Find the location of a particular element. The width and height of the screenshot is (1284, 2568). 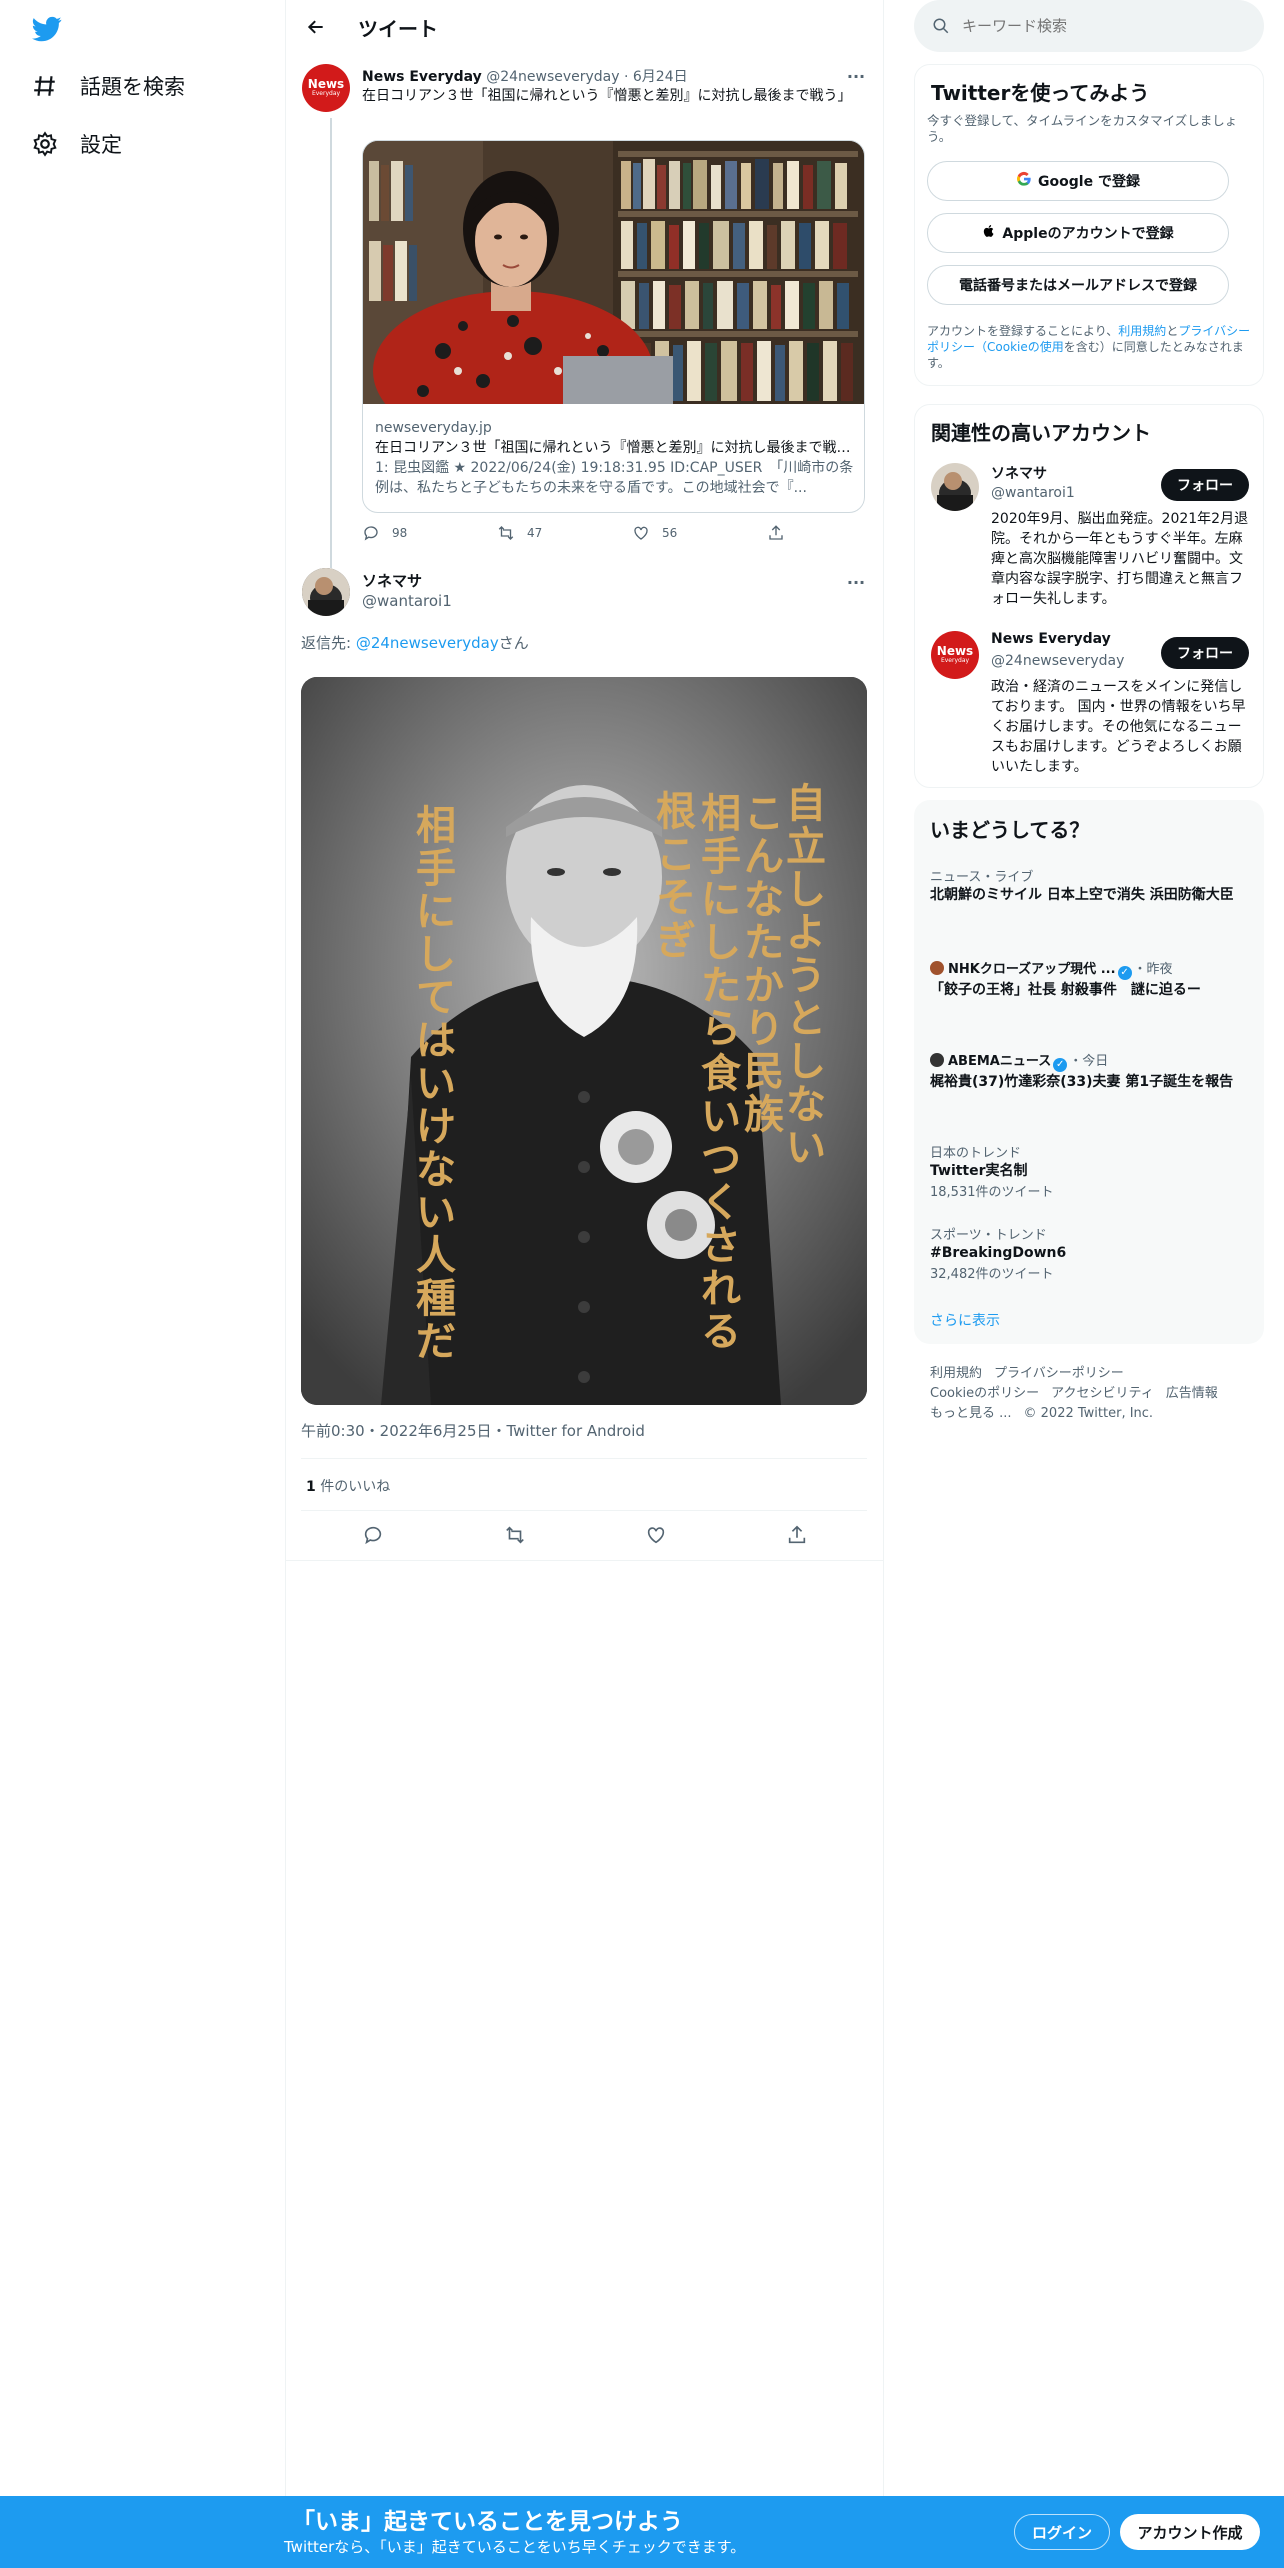

like-summary-count: 1 is located at coordinates (311, 1487).